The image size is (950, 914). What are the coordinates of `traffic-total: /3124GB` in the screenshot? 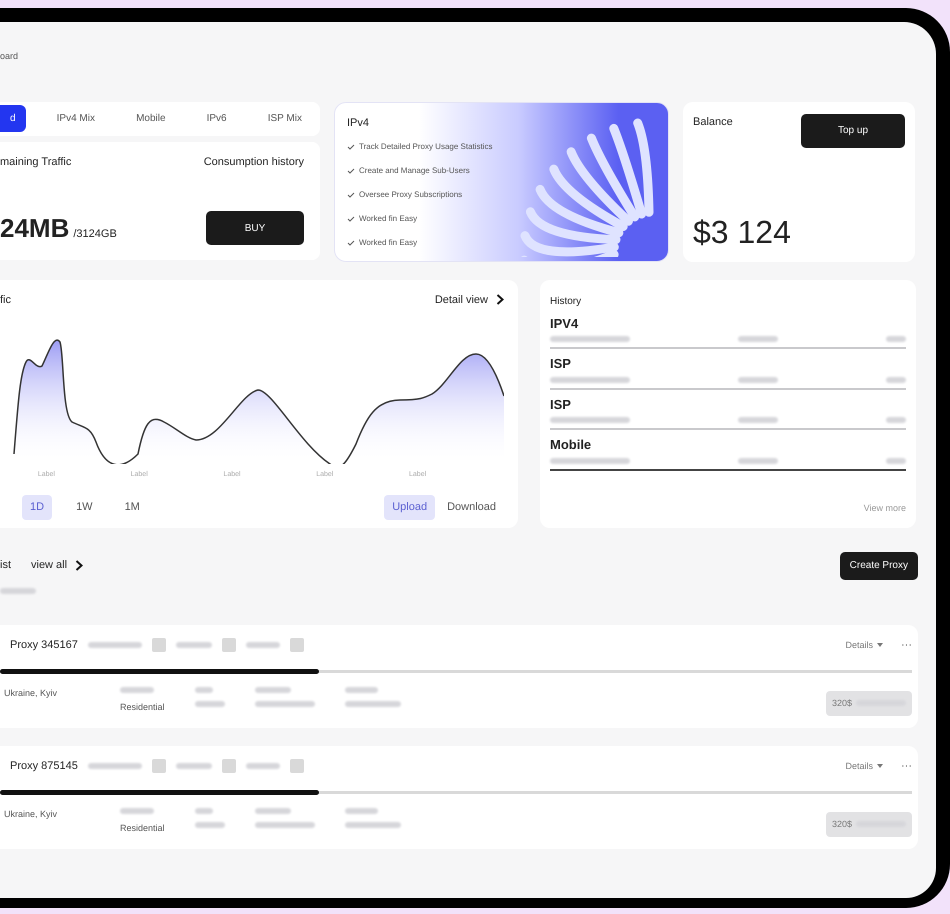 It's located at (95, 234).